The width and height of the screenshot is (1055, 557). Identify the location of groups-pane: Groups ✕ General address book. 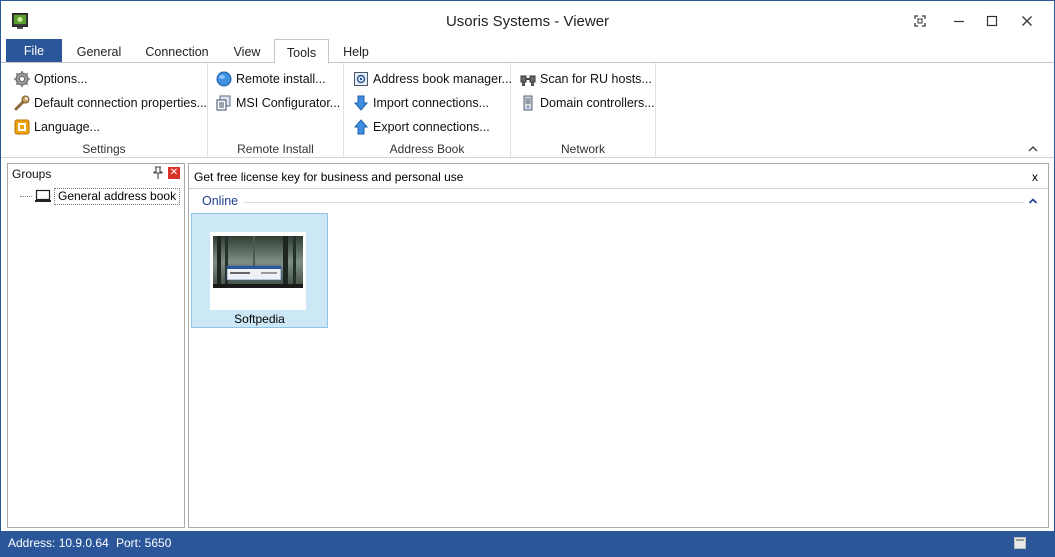
(96, 345).